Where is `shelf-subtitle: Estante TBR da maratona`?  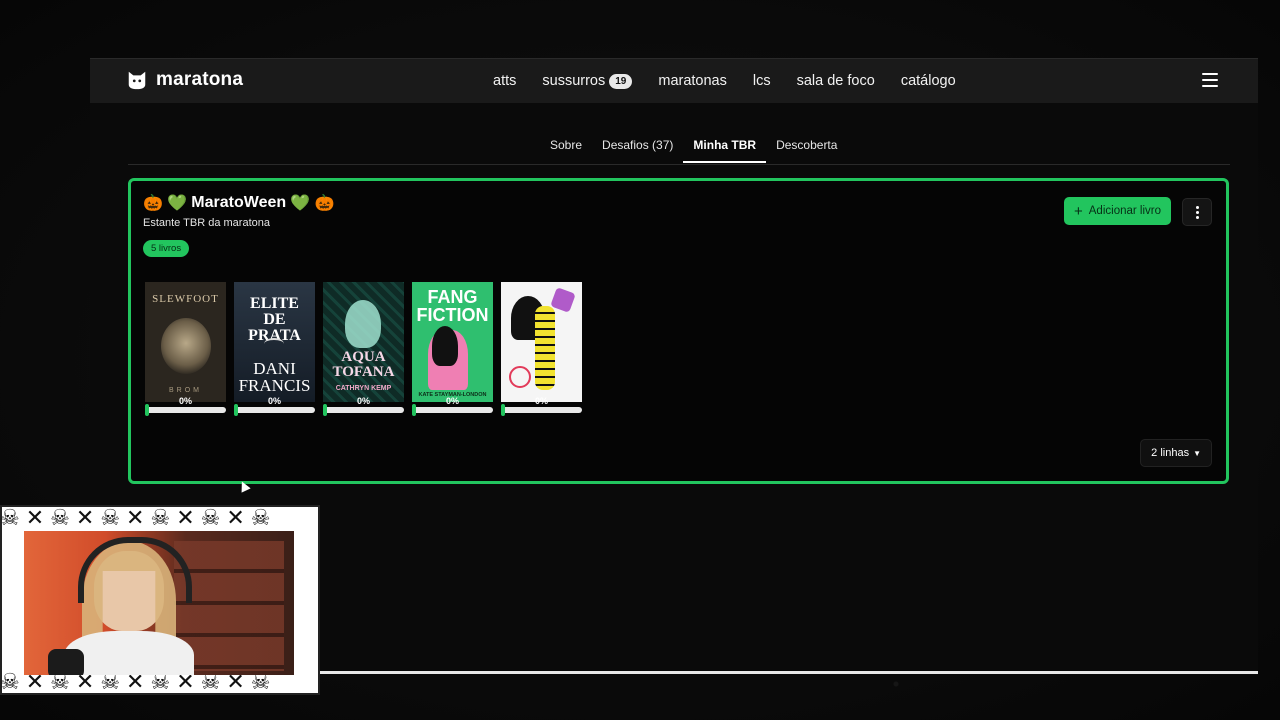
shelf-subtitle: Estante TBR da maratona is located at coordinates (206, 223).